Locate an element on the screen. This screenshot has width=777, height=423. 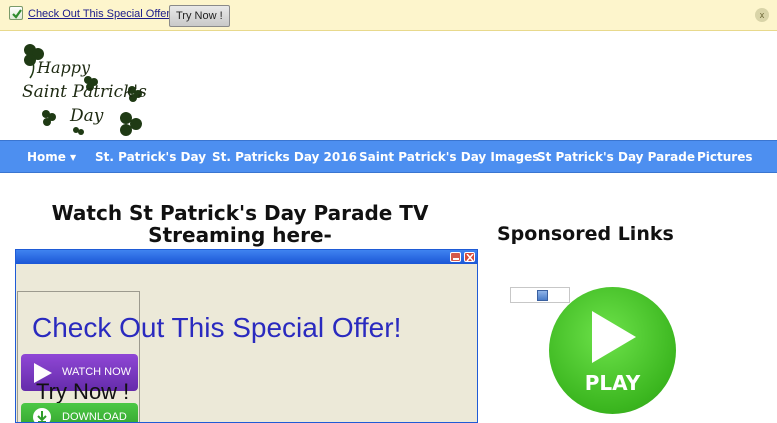
nav-item-parade: St Patrick's Day Parade is located at coordinates (616, 157).